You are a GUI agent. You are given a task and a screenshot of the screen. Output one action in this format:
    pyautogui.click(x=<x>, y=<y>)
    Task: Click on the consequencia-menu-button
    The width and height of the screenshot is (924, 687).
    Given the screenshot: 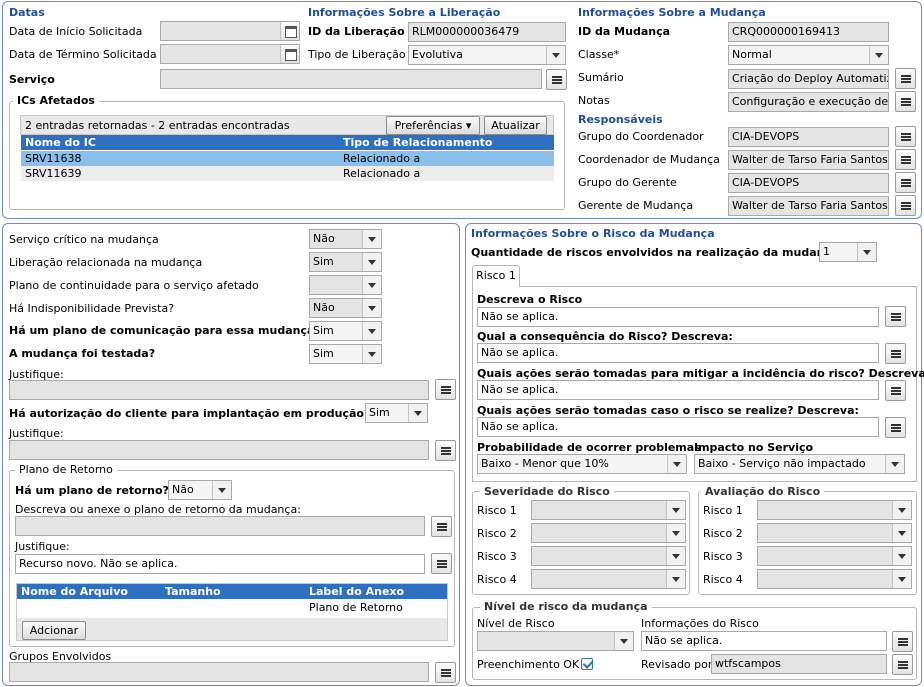 What is the action you would take?
    pyautogui.click(x=895, y=353)
    